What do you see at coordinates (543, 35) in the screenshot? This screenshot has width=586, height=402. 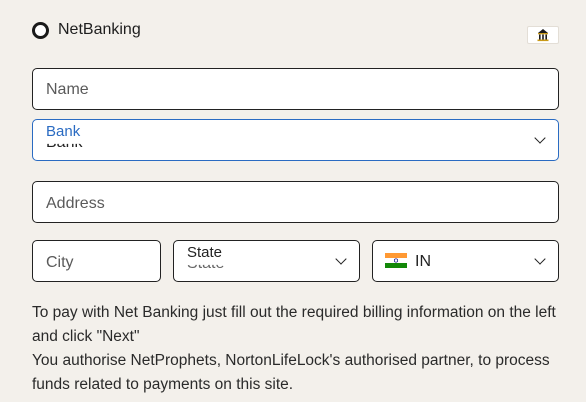 I see `bank-building-icon` at bounding box center [543, 35].